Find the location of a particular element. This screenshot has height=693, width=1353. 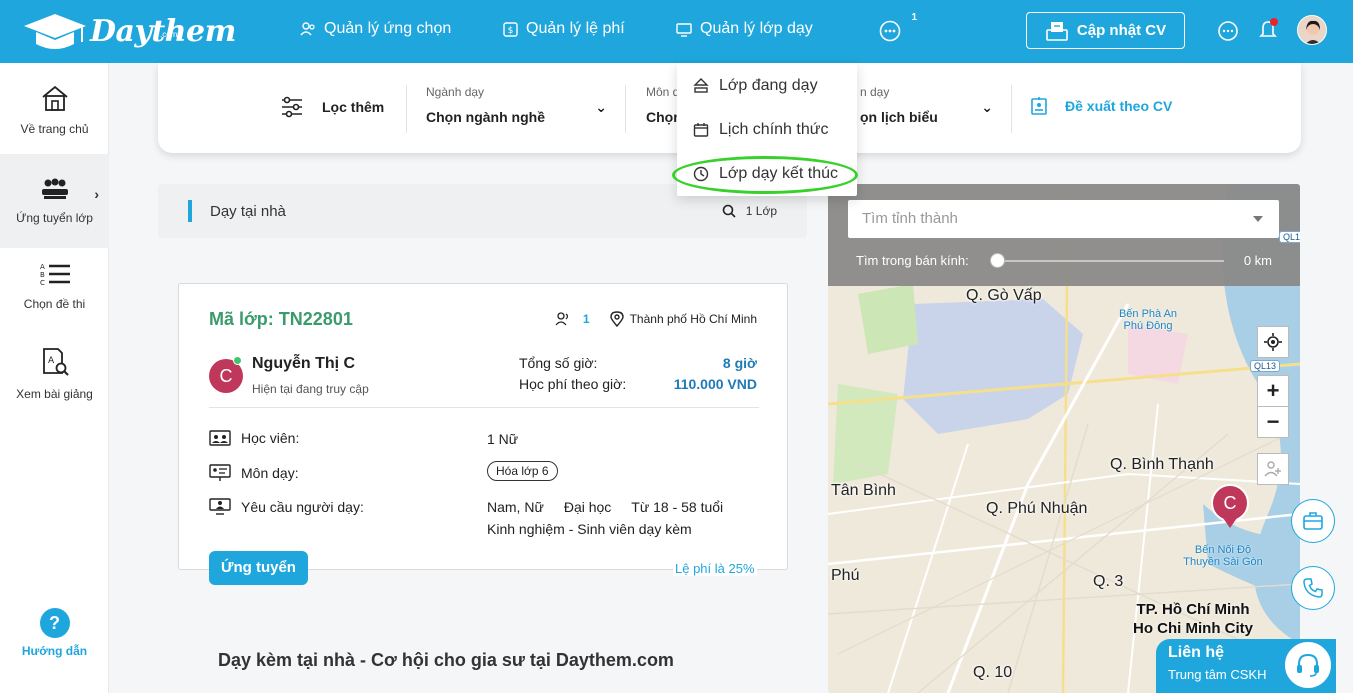

menu-item-official-schedule: Lịch chính thức is located at coordinates (760, 130).